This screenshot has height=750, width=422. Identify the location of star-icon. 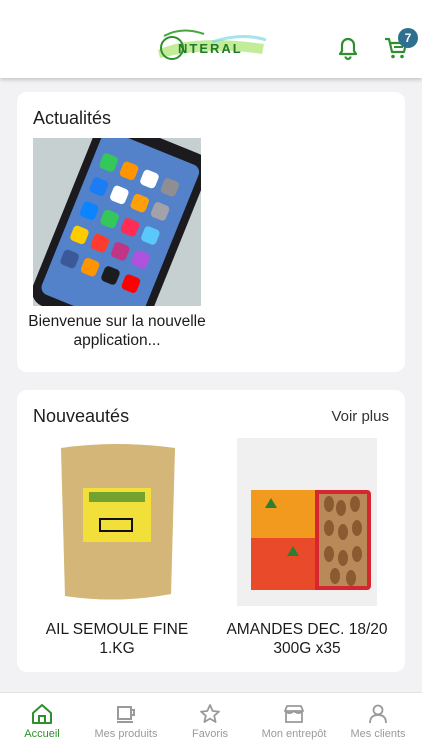
(210, 713).